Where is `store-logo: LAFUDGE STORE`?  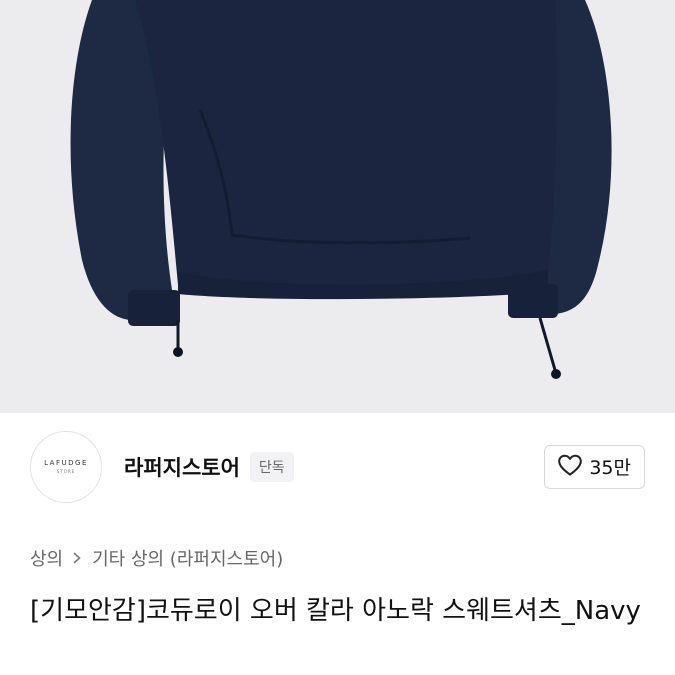
store-logo: LAFUDGE STORE is located at coordinates (66, 466).